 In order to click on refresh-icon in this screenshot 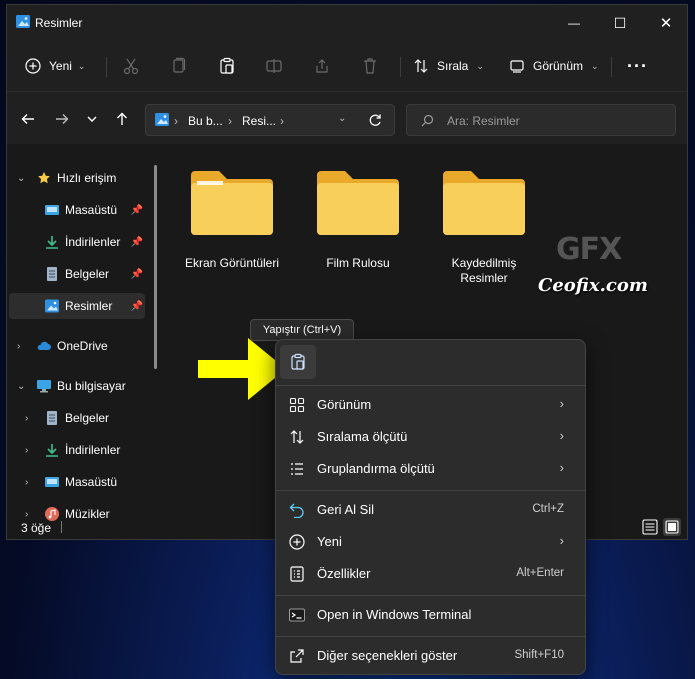, I will do `click(375, 120)`.